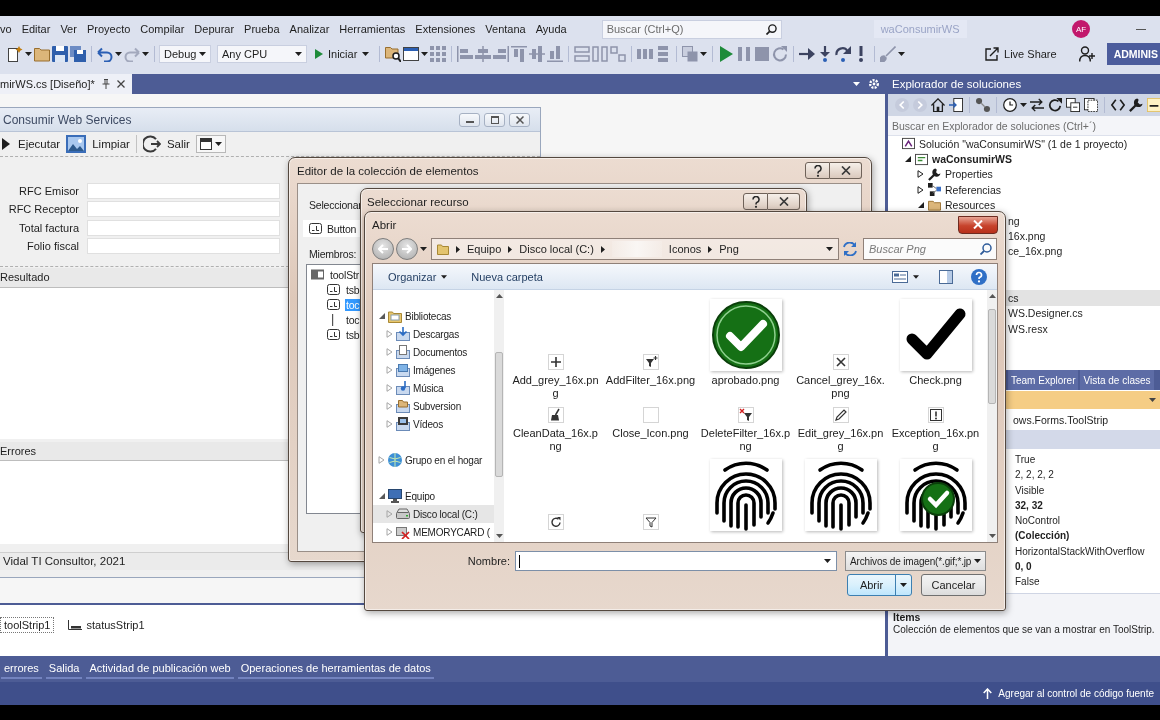 The image size is (1160, 720). Describe the element at coordinates (843, 54) in the screenshot. I see `step-over-icon` at that location.